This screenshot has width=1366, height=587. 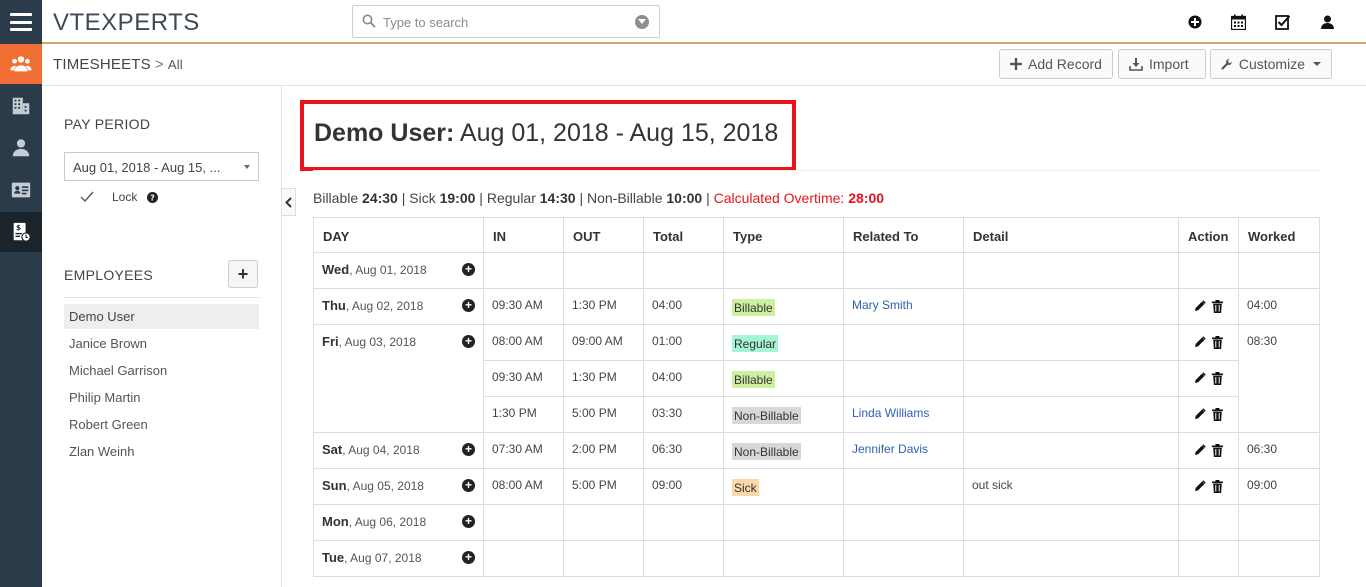 What do you see at coordinates (523, 450) in the screenshot?
I see `time-in-cell: 07:30 AM` at bounding box center [523, 450].